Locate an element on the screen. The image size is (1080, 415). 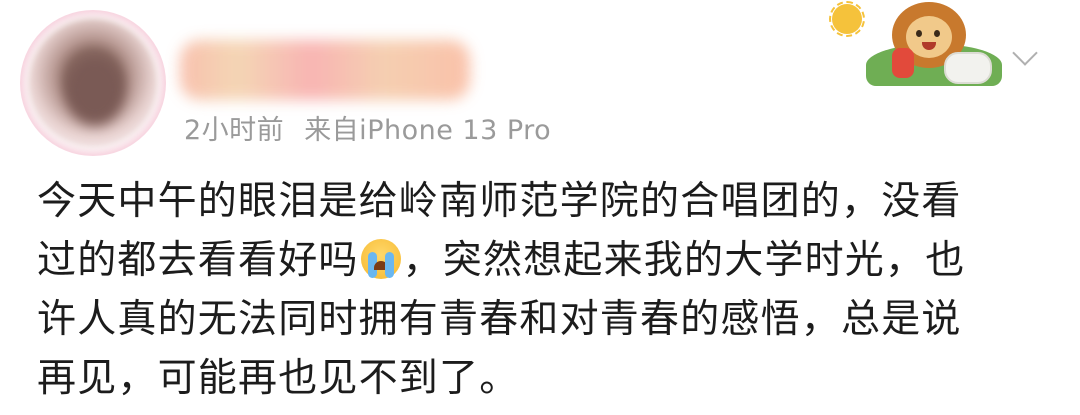
sheep-icon is located at coordinates (968, 68).